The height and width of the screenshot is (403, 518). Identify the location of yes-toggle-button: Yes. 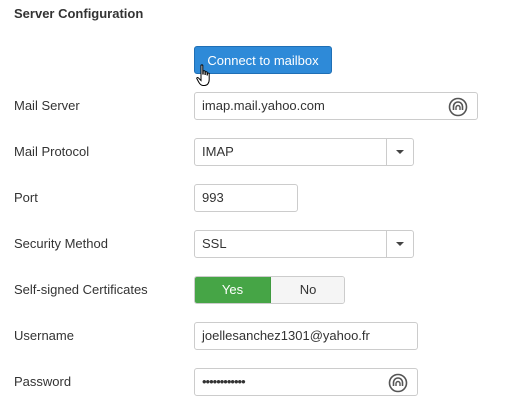
(233, 290).